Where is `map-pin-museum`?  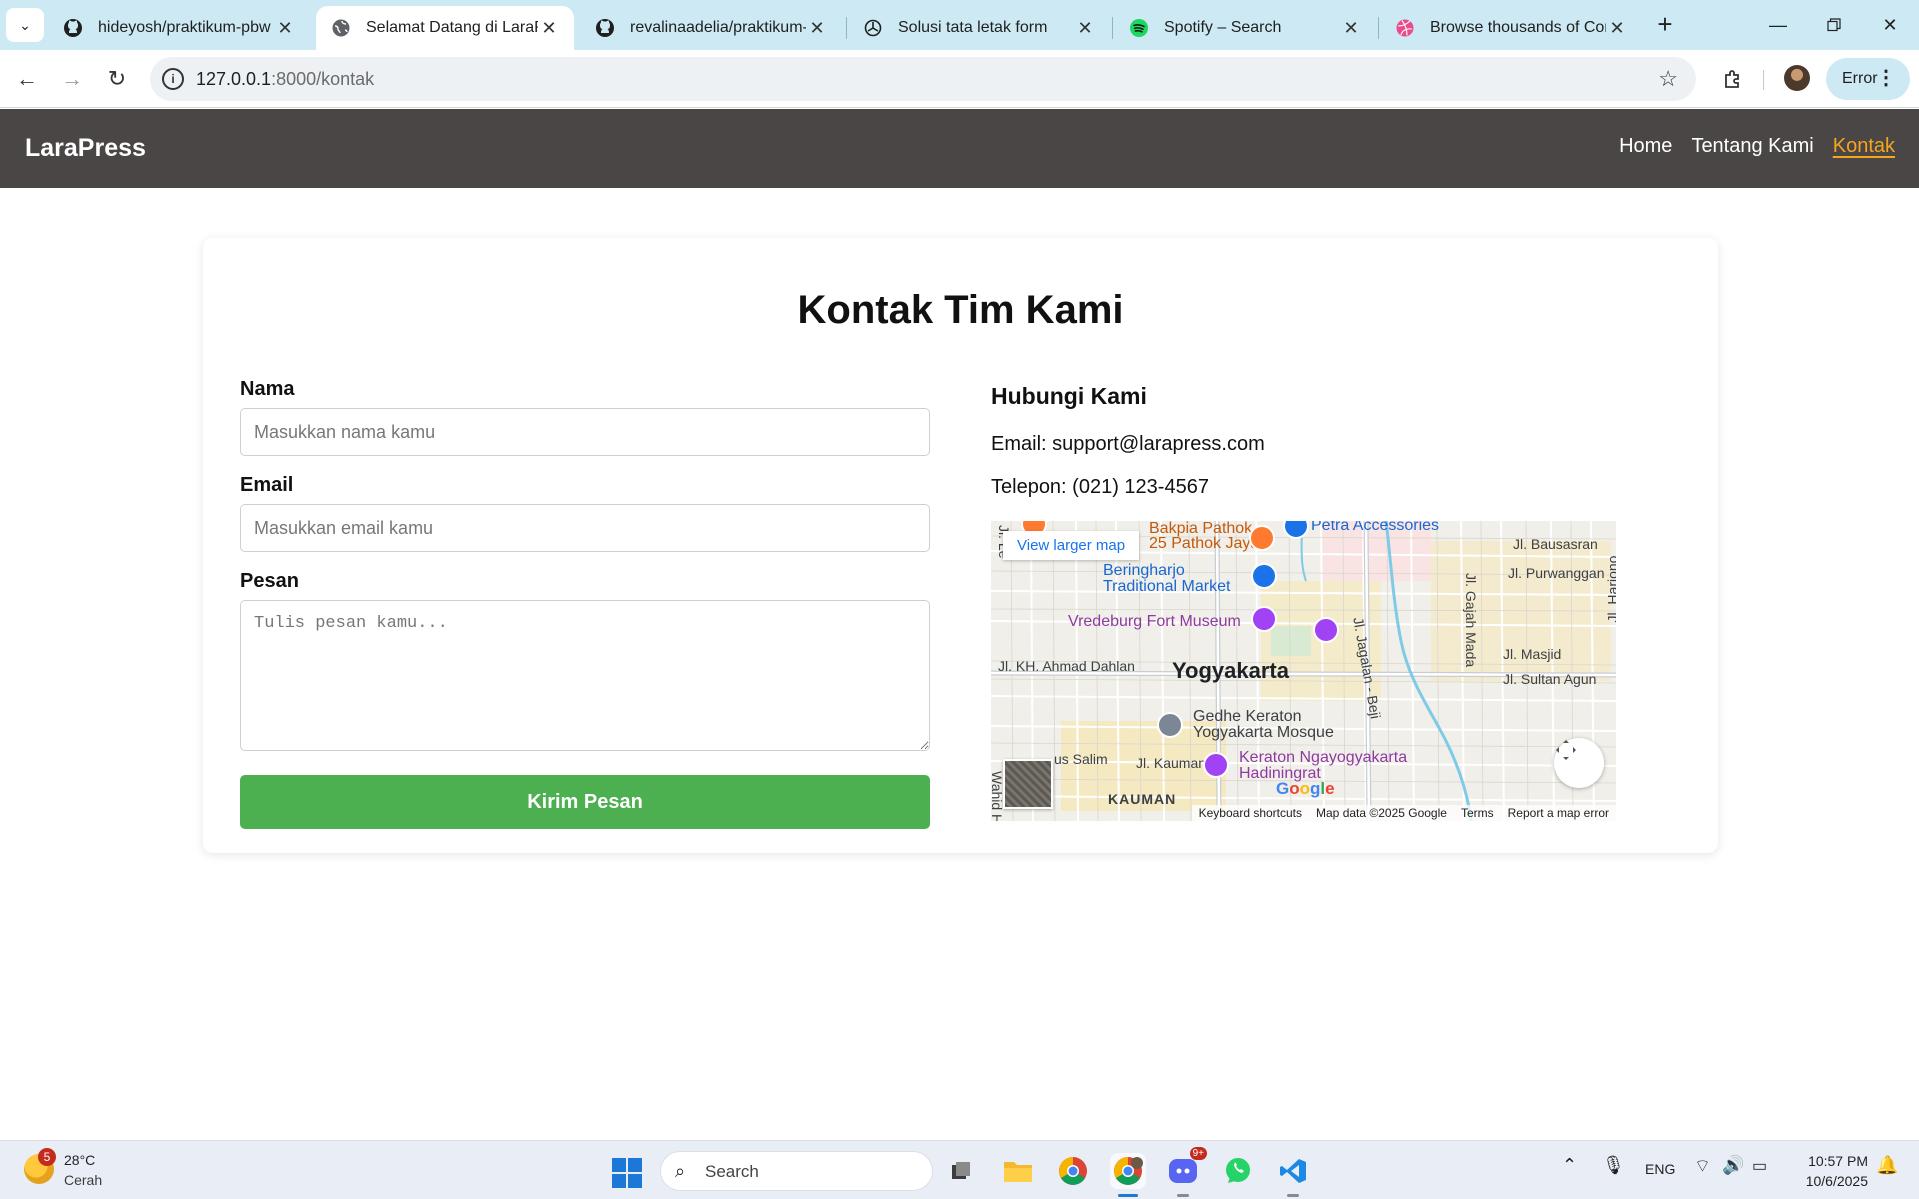 map-pin-museum is located at coordinates (1326, 630).